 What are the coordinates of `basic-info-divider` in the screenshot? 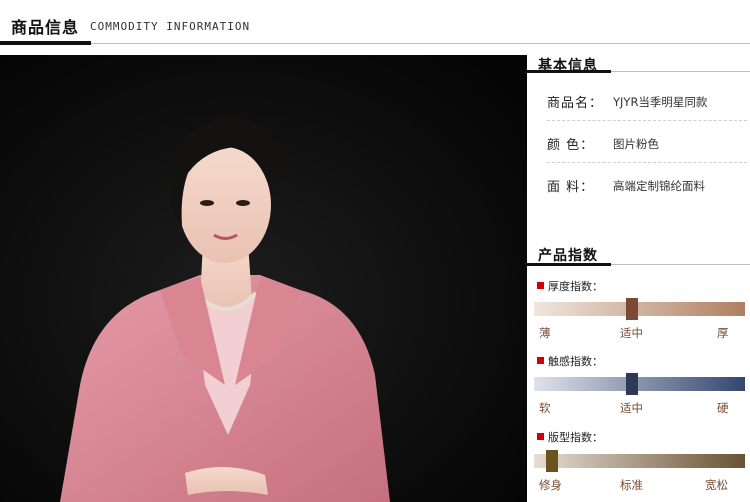 It's located at (680, 71).